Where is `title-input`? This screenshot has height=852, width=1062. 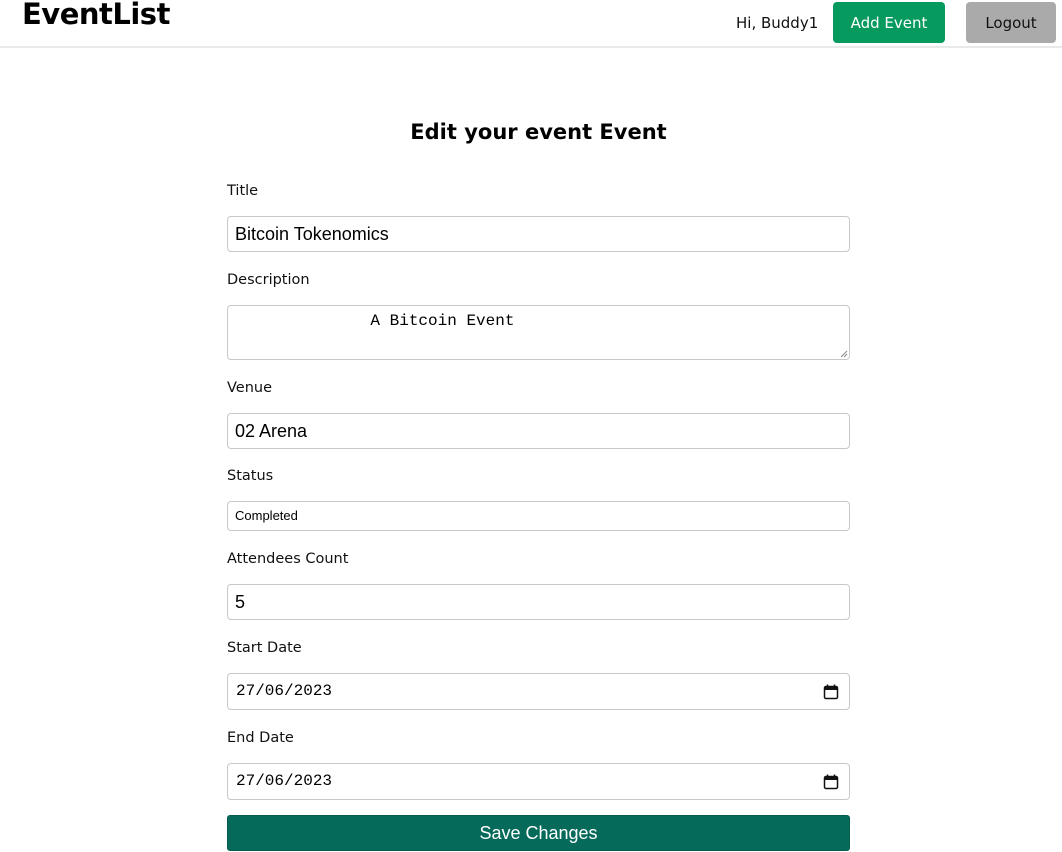 title-input is located at coordinates (538, 234).